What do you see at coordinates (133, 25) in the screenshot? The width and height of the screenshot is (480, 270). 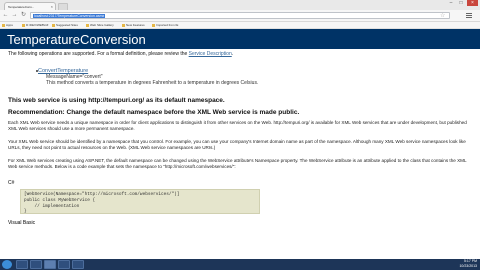 I see `bookmark-item: New Features` at bounding box center [133, 25].